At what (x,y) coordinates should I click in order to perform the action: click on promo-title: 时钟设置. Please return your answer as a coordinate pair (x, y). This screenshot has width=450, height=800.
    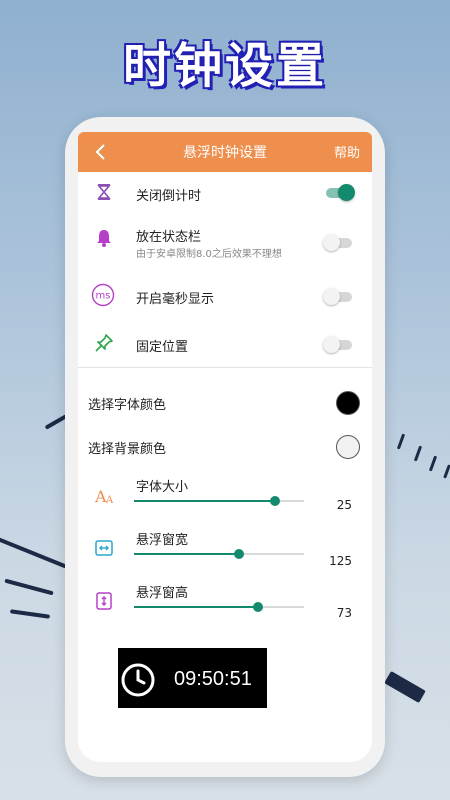
    Looking at the image, I should click on (224, 66).